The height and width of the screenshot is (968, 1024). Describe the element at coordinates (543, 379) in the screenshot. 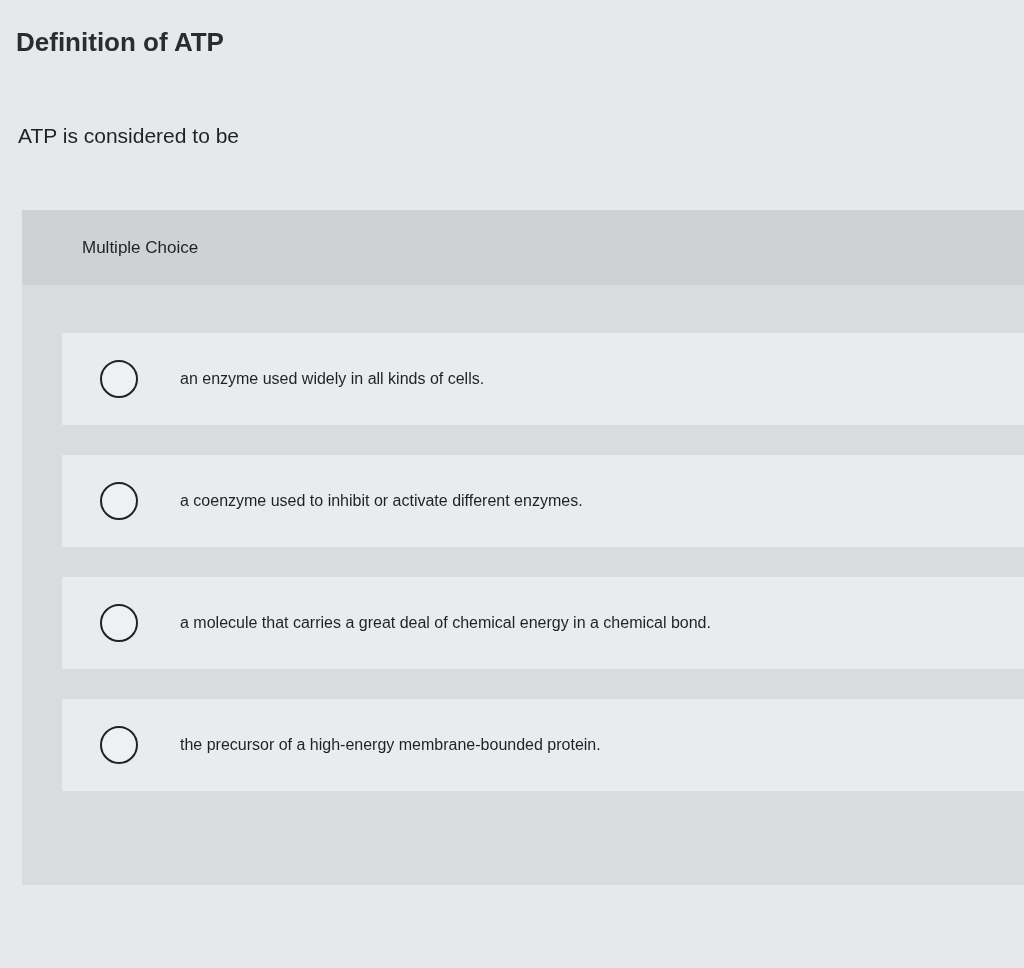

I see `answer-option: an enzyme used widely in all kinds of cells.` at that location.